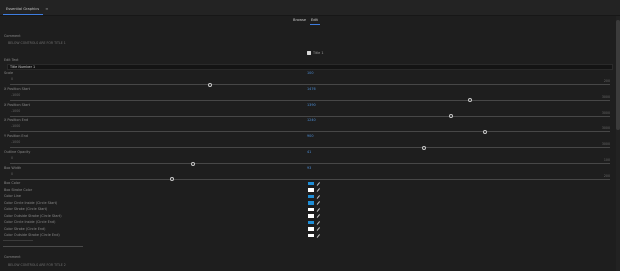 The width and height of the screenshot is (620, 271). I want to click on slider-label: Scale, so click(9, 73).